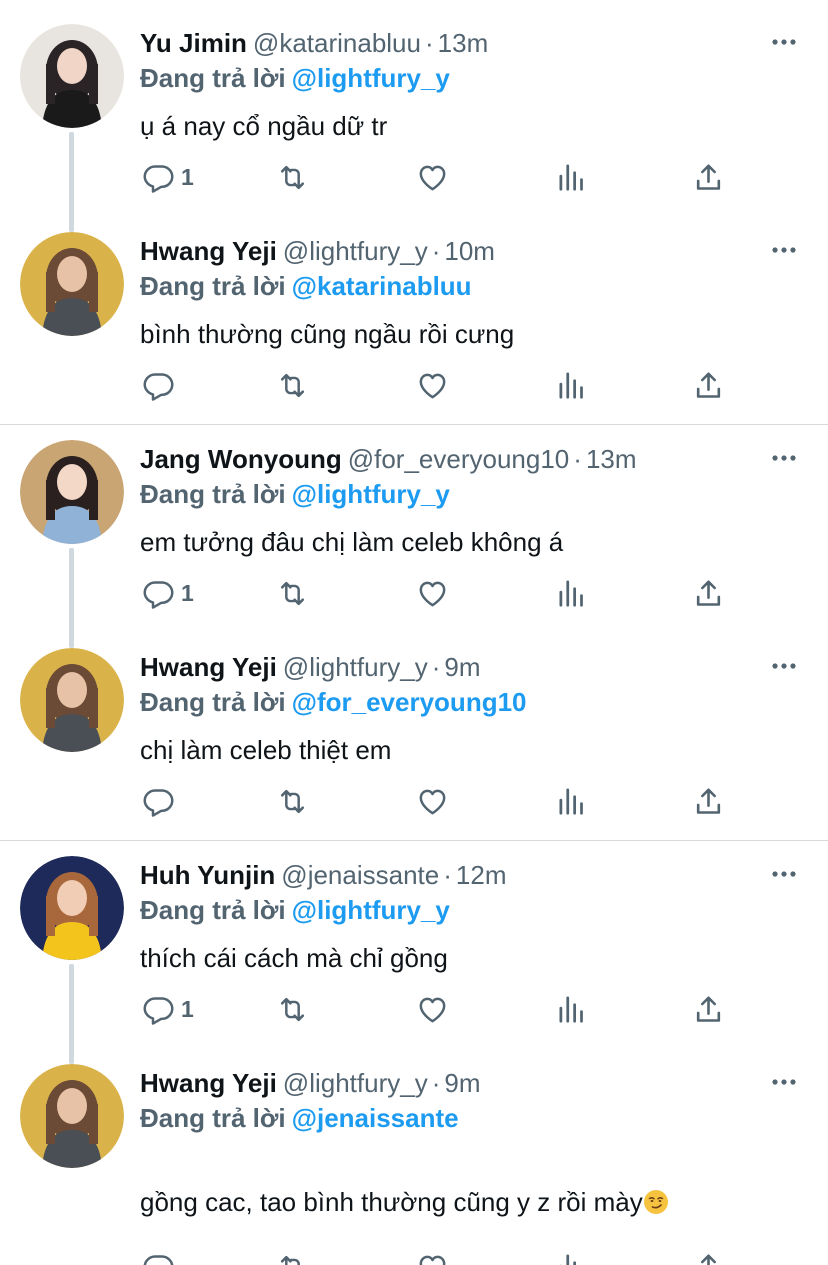 Image resolution: width=828 pixels, height=1265 pixels. What do you see at coordinates (409, 702) in the screenshot?
I see `replying-to-mention: @for_everyoung10` at bounding box center [409, 702].